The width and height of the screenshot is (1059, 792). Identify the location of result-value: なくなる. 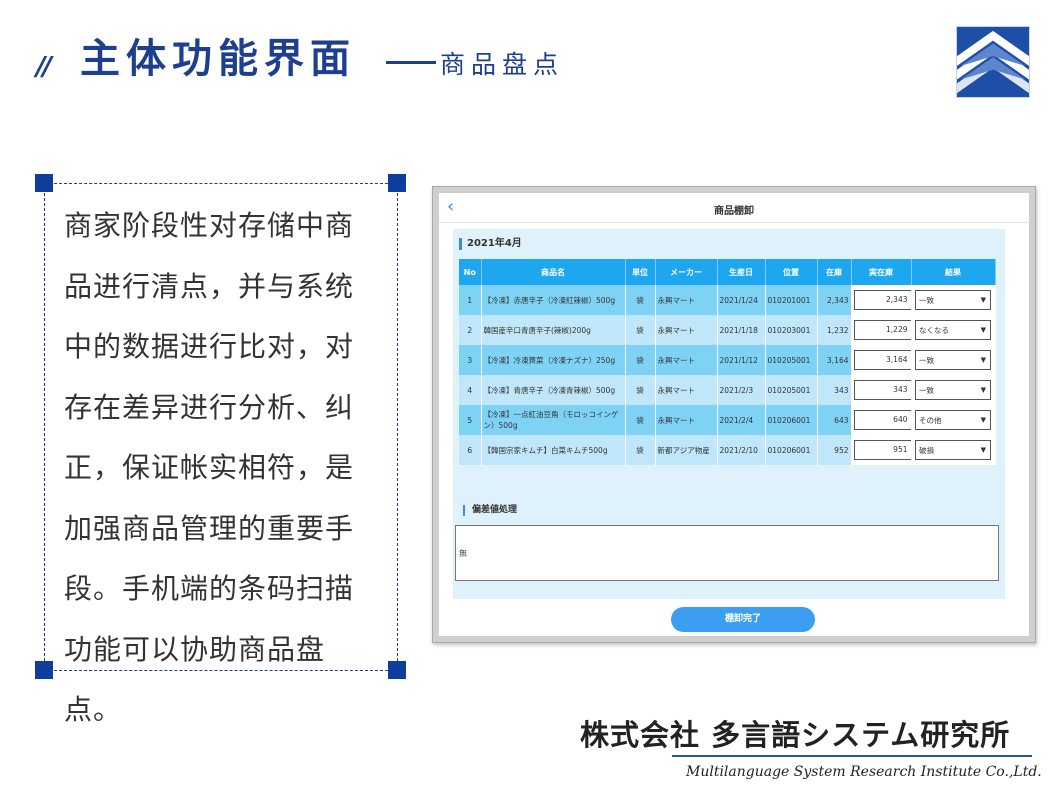
(934, 330).